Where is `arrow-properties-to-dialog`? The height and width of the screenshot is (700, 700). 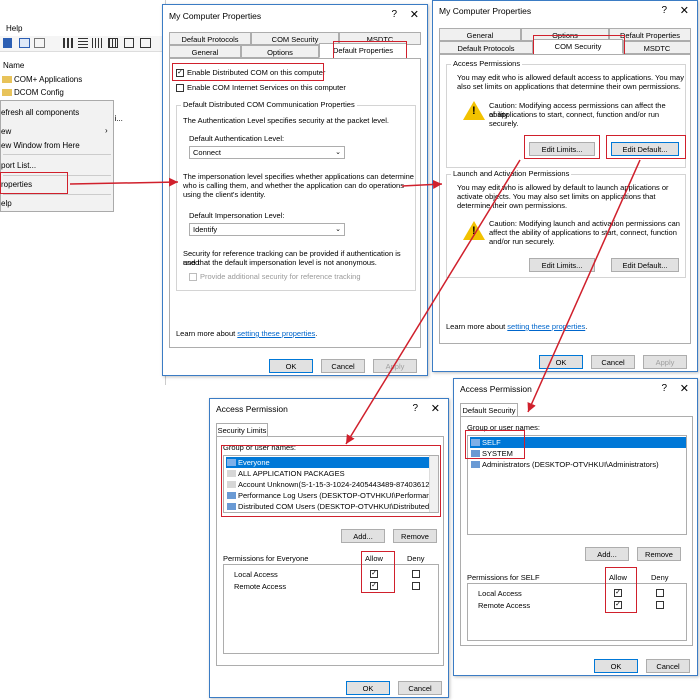 arrow-properties-to-dialog is located at coordinates (124, 182).